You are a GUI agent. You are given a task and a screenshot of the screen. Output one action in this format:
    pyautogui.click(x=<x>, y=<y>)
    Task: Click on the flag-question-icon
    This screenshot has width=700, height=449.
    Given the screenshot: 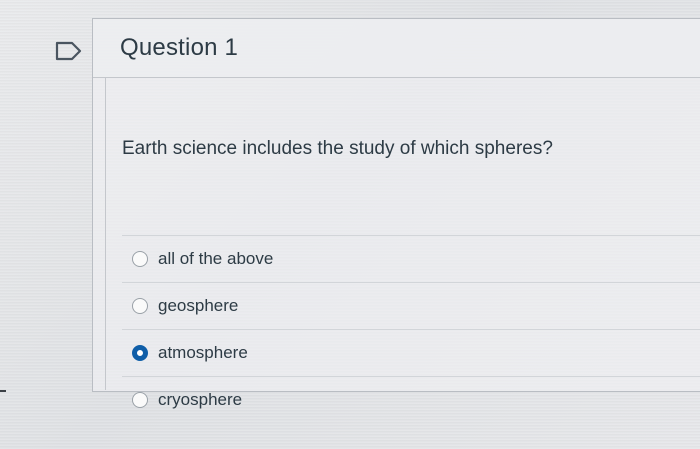 What is the action you would take?
    pyautogui.click(x=69, y=51)
    